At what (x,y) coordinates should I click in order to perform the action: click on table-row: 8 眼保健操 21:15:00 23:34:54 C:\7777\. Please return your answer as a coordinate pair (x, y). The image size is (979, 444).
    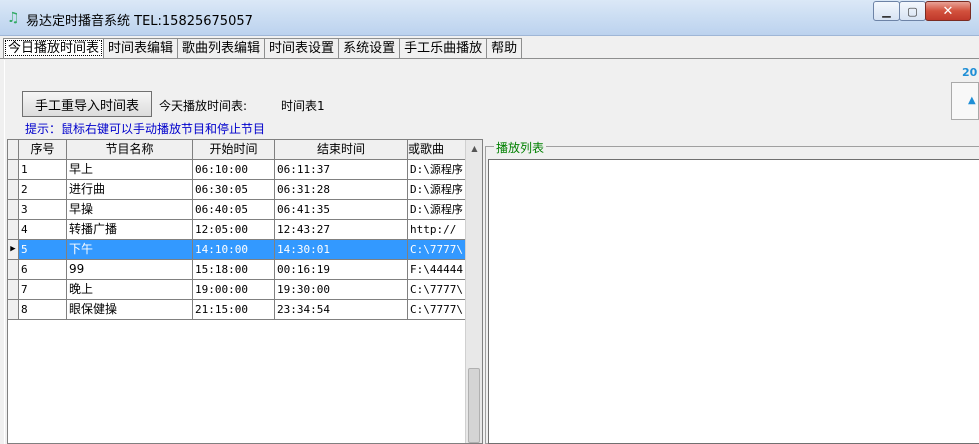
    Looking at the image, I should click on (237, 310).